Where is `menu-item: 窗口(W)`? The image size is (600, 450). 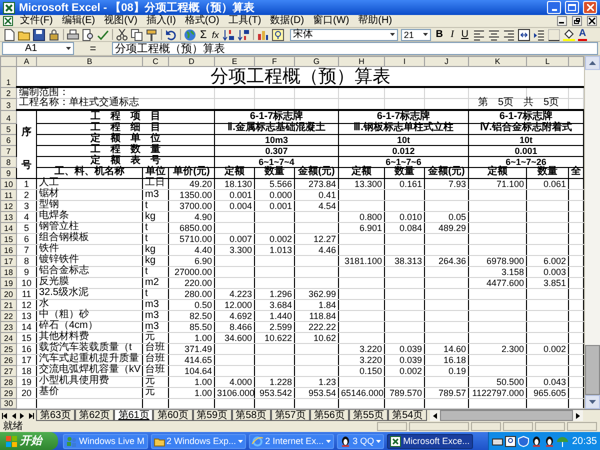
menu-item: 窗口(W) is located at coordinates (331, 21).